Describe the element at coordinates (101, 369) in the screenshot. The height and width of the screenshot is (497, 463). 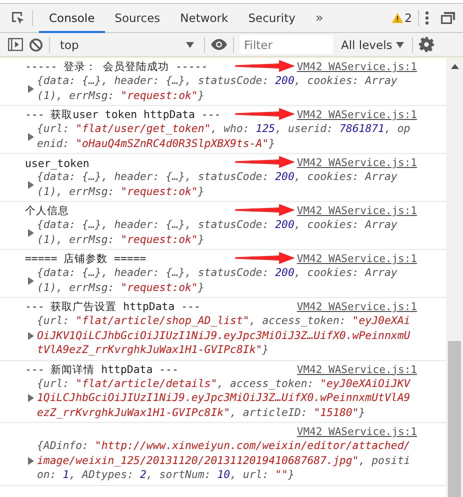
I see `log-message: --- 新闻详情 httpData ---` at that location.